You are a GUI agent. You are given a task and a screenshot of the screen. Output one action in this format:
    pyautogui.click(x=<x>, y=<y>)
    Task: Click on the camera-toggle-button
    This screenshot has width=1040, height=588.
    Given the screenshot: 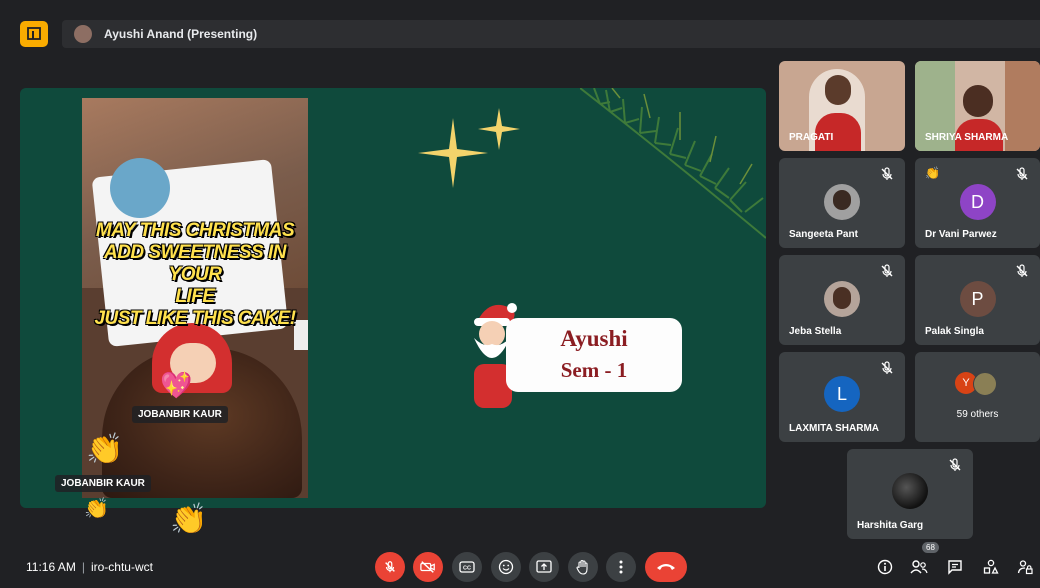 What is the action you would take?
    pyautogui.click(x=428, y=567)
    